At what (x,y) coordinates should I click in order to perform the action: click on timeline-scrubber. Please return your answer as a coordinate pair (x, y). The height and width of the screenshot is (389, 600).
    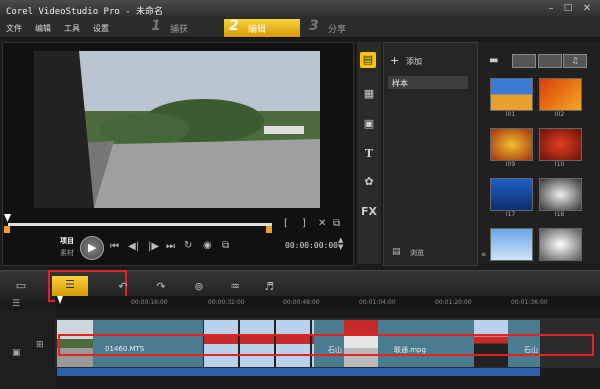
    Looking at the image, I should click on (140, 224).